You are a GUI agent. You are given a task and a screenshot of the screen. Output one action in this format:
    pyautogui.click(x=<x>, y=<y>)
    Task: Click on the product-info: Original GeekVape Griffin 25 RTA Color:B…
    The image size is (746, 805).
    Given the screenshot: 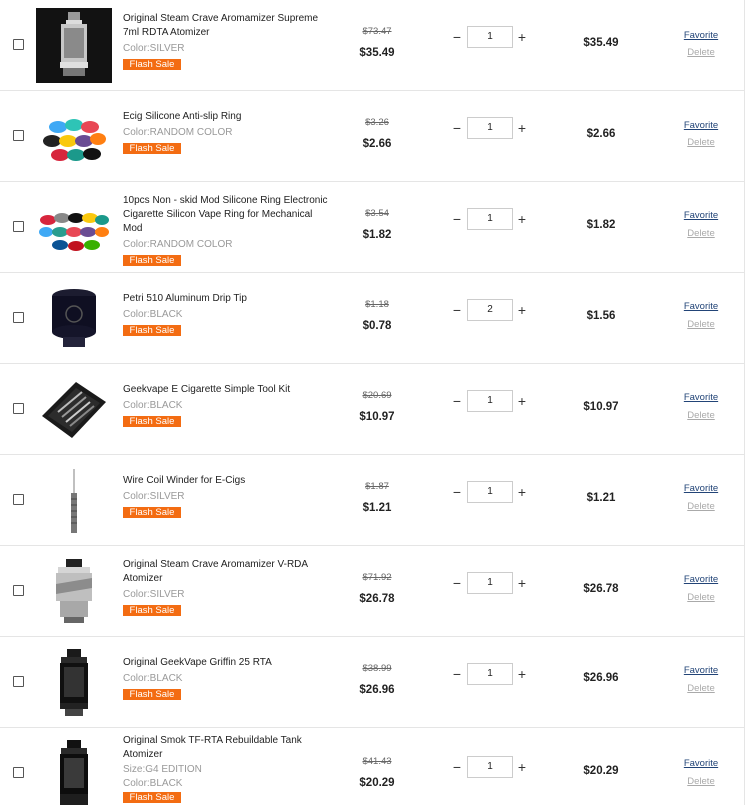 What is the action you would take?
    pyautogui.click(x=228, y=679)
    